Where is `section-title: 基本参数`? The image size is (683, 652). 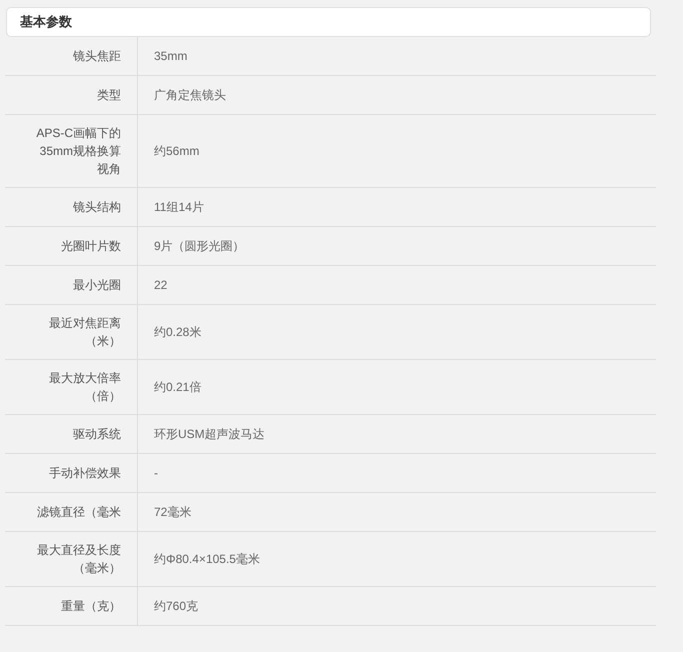
section-title: 基本参数 is located at coordinates (46, 22).